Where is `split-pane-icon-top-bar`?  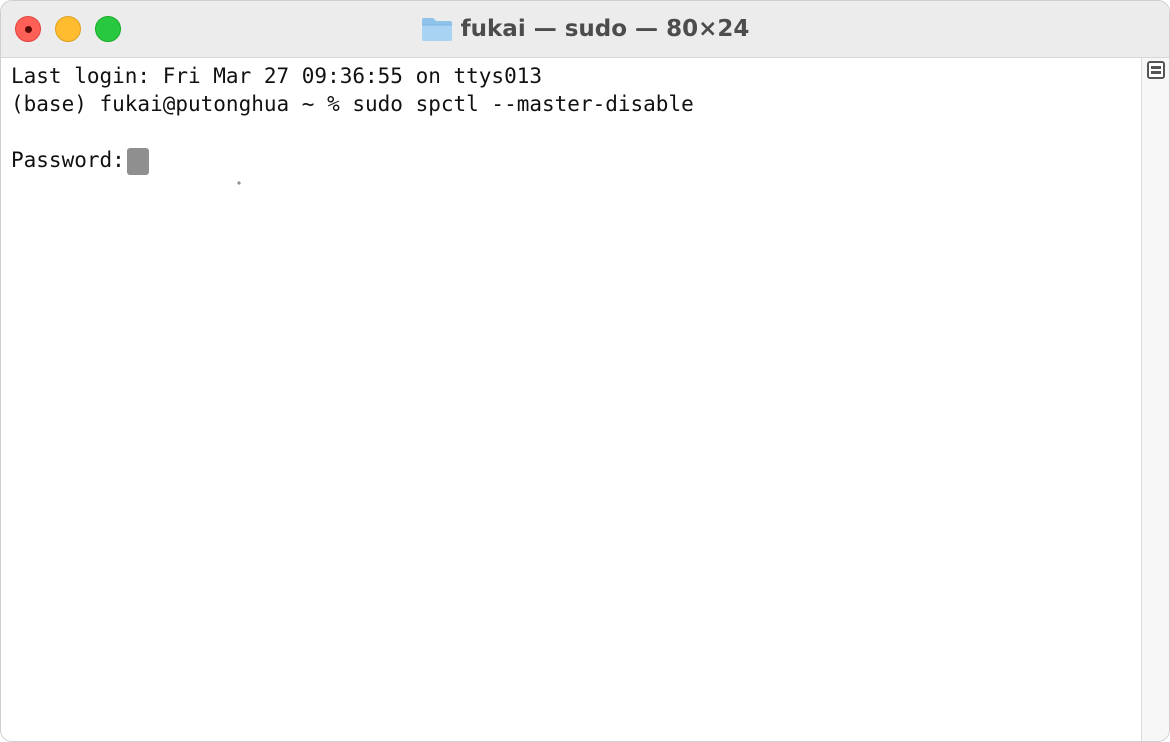 split-pane-icon-top-bar is located at coordinates (1156, 67).